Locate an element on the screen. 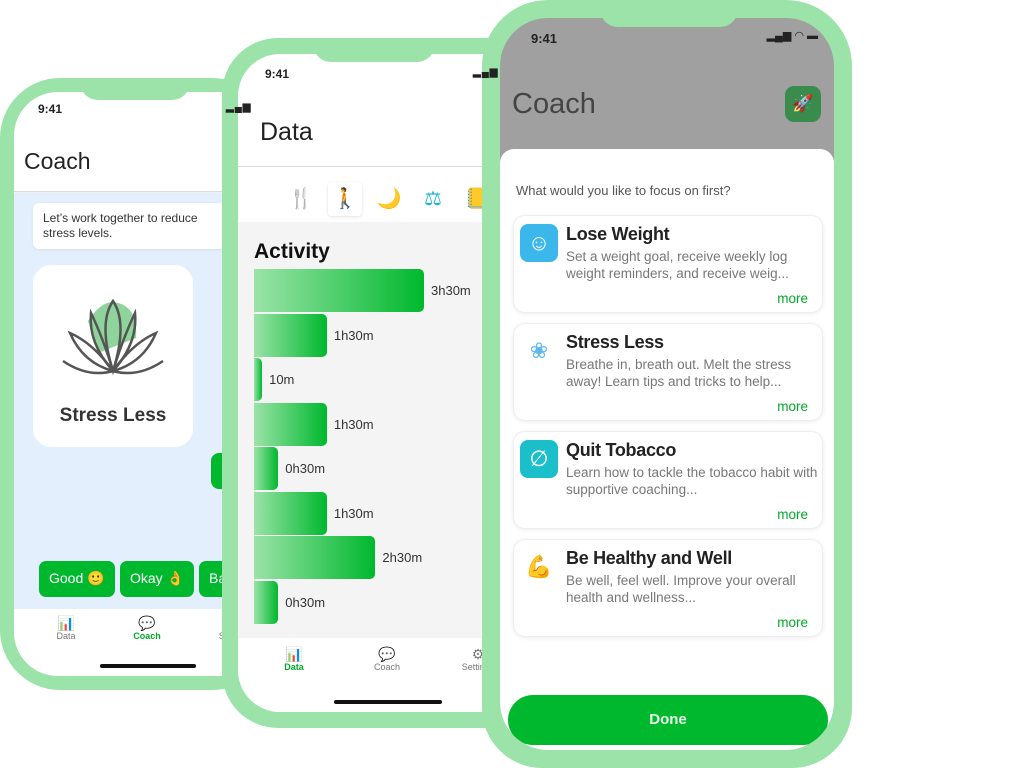 The height and width of the screenshot is (768, 1024). goal-title: Be Healthy and Well is located at coordinates (649, 558).